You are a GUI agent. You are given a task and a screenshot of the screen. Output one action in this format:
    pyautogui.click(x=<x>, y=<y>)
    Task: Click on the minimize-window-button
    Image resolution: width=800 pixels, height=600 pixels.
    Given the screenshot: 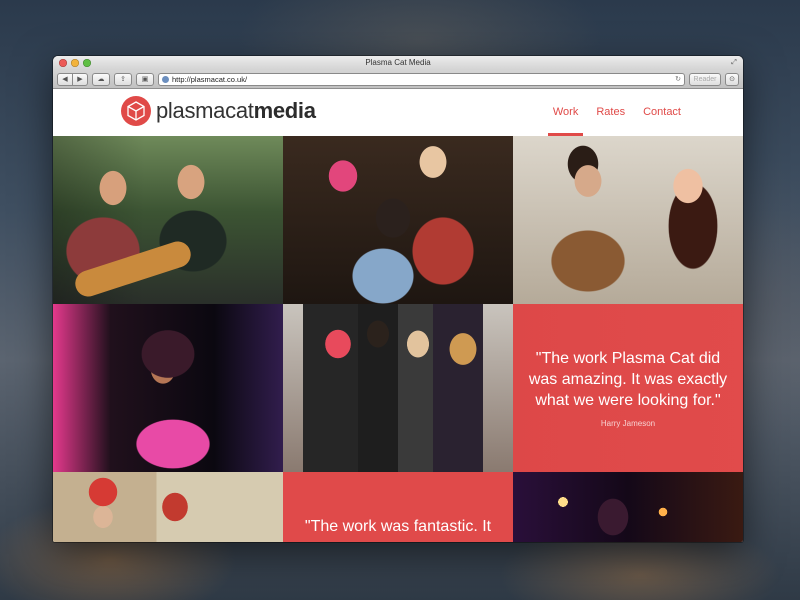 What is the action you would take?
    pyautogui.click(x=75, y=63)
    